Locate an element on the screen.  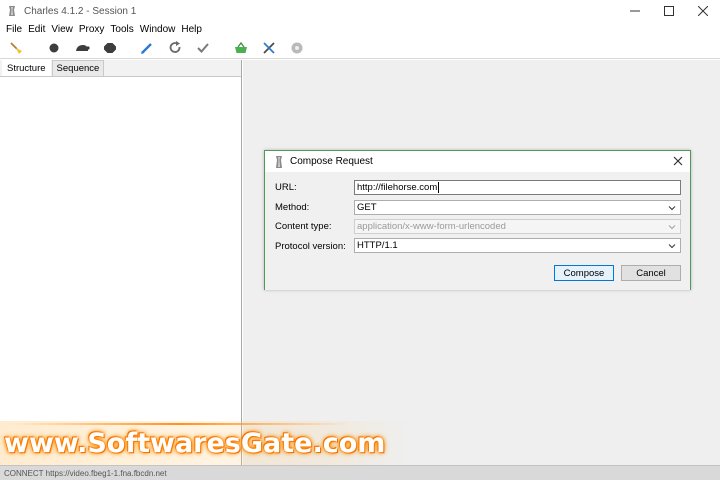
settings-button is located at coordinates (297, 48).